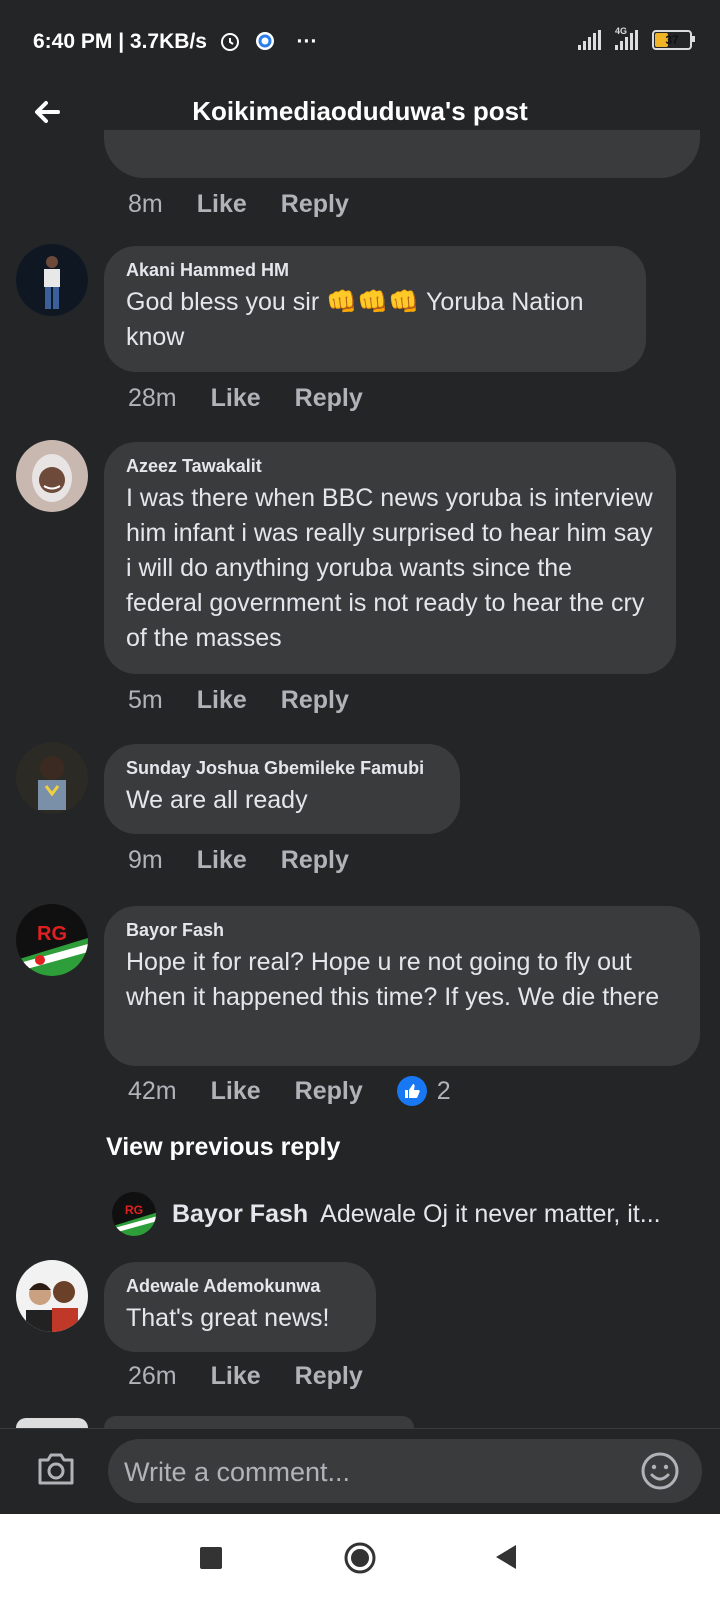 The width and height of the screenshot is (720, 1600). I want to click on comment-text: God bless you sir 👊👊👊 Yoruba Nation know, so click(355, 319).